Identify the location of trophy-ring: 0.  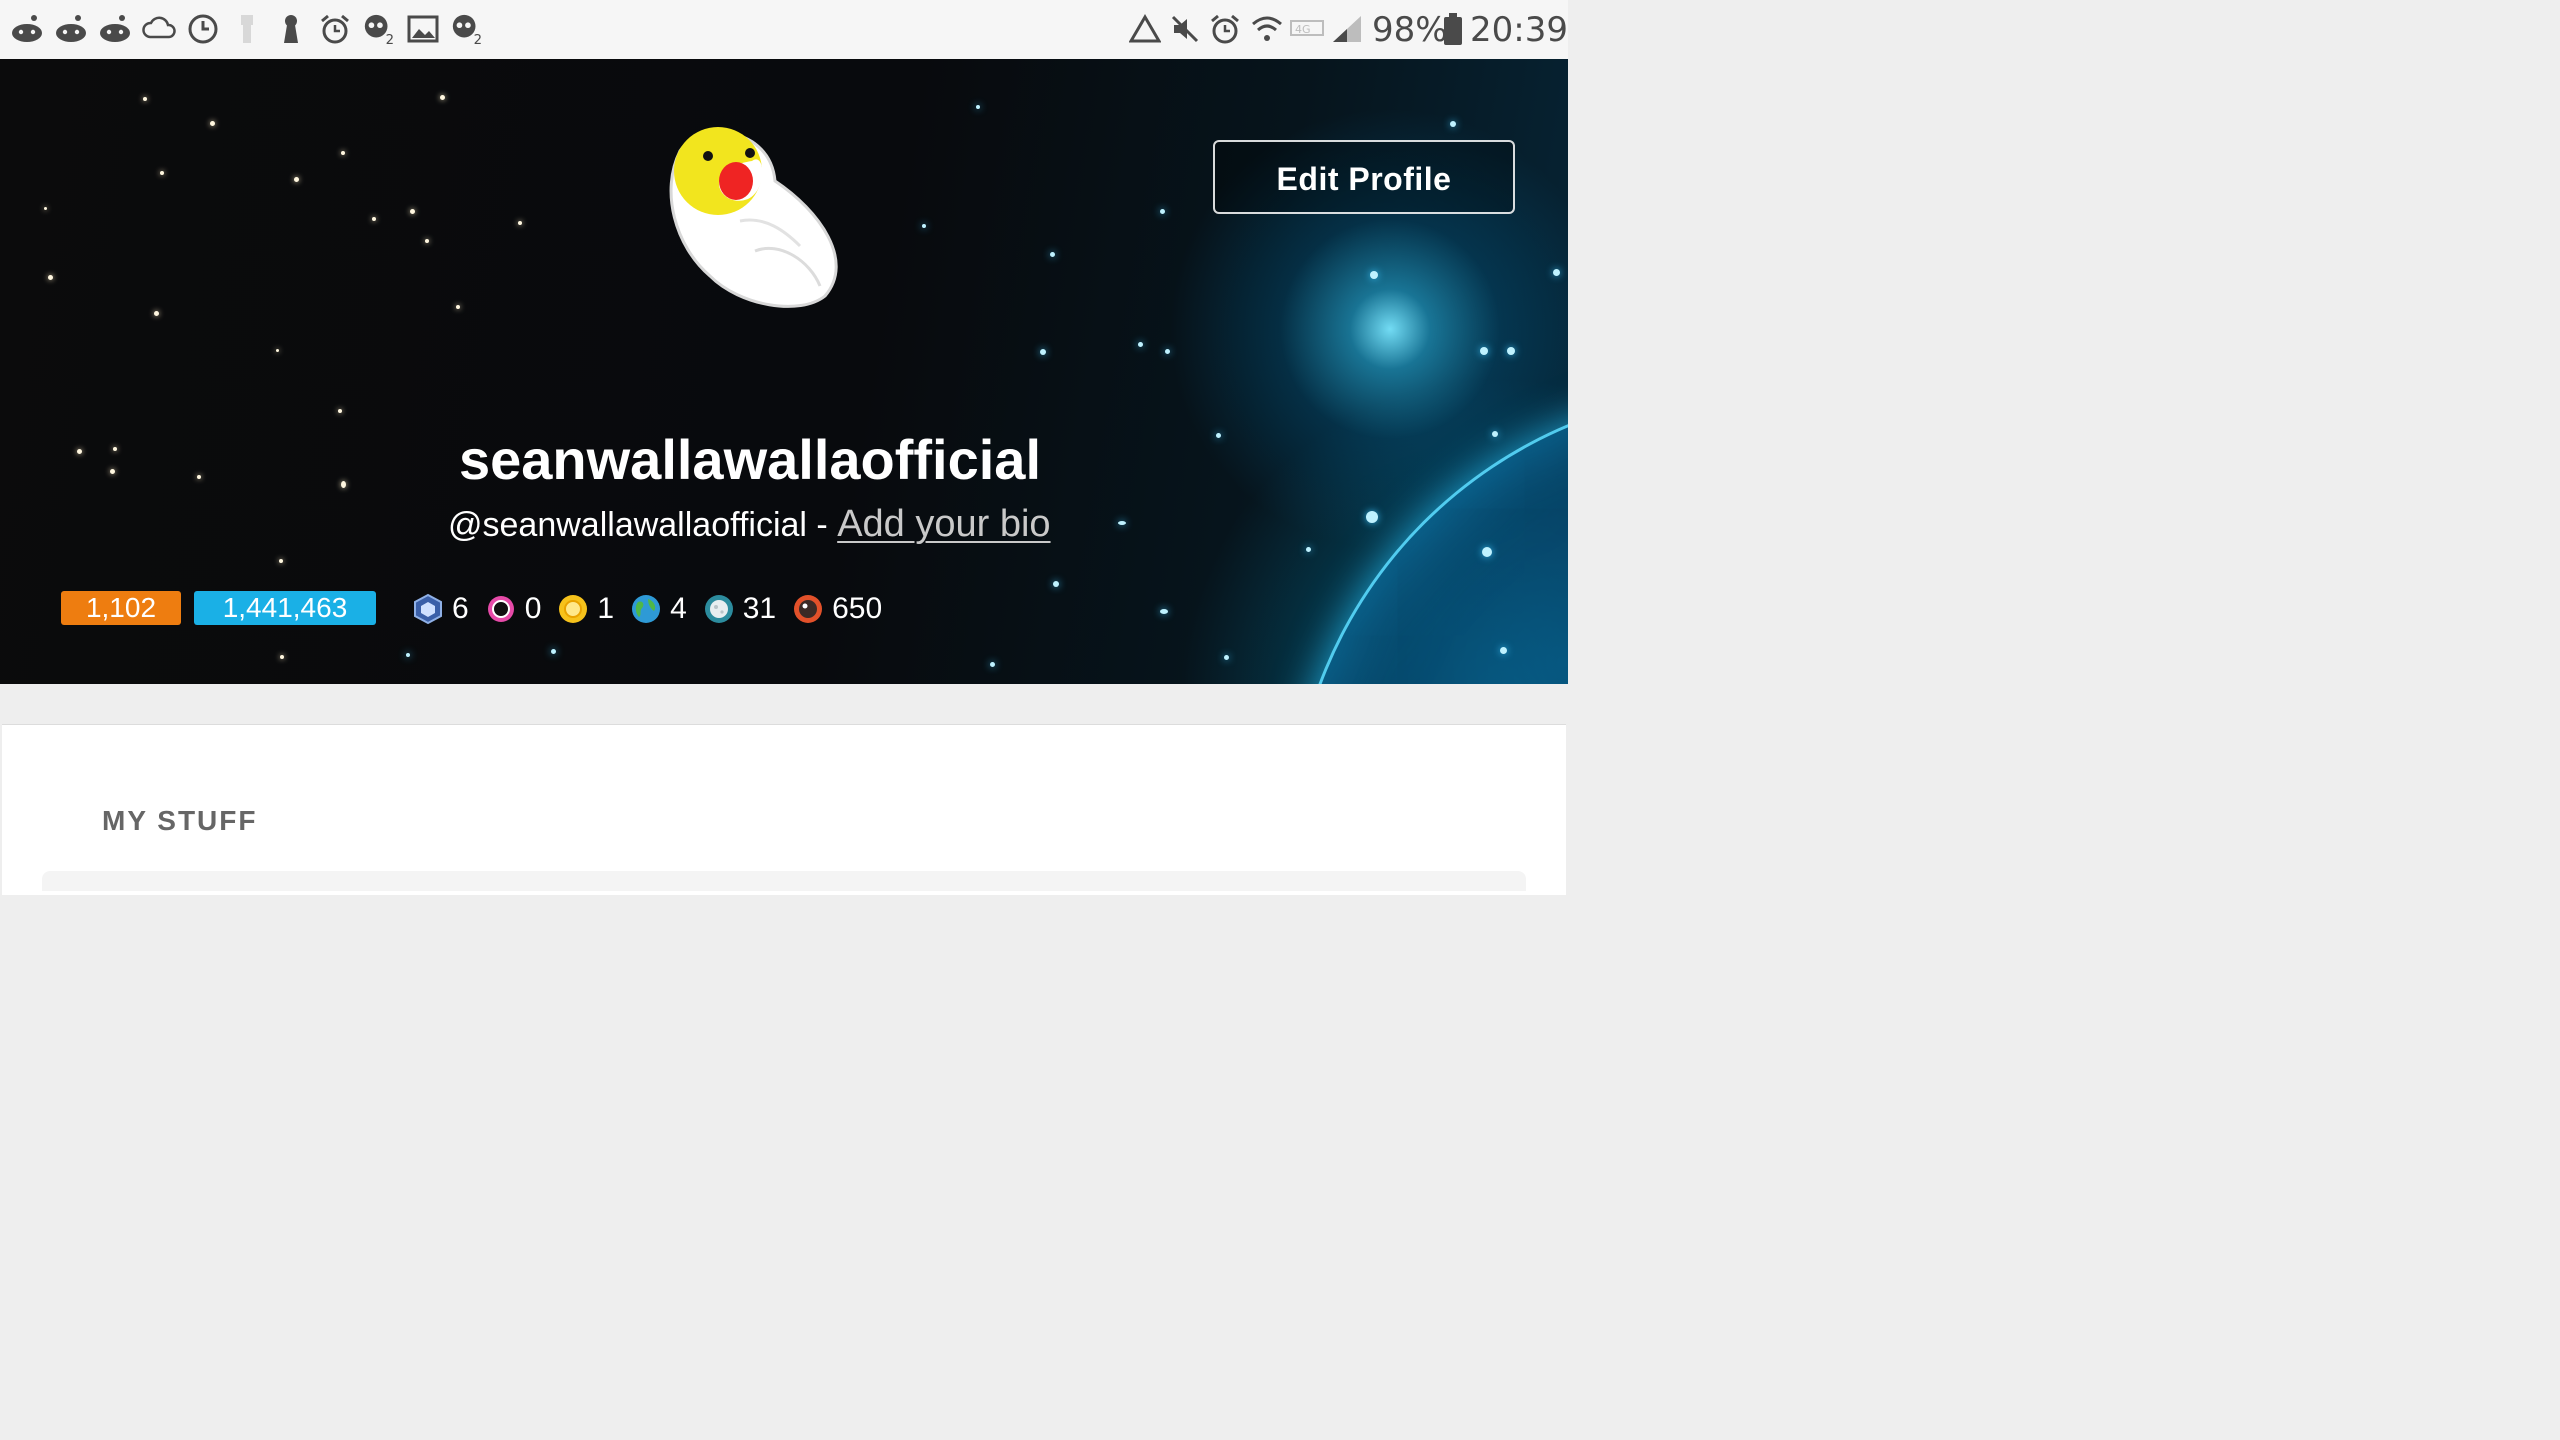
(513, 609).